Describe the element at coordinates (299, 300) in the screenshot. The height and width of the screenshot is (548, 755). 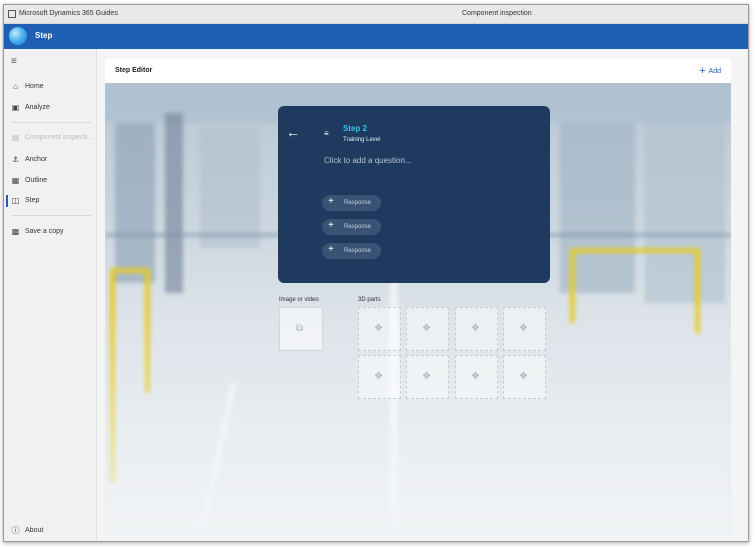
I see `image-video-label: Image or video` at that location.